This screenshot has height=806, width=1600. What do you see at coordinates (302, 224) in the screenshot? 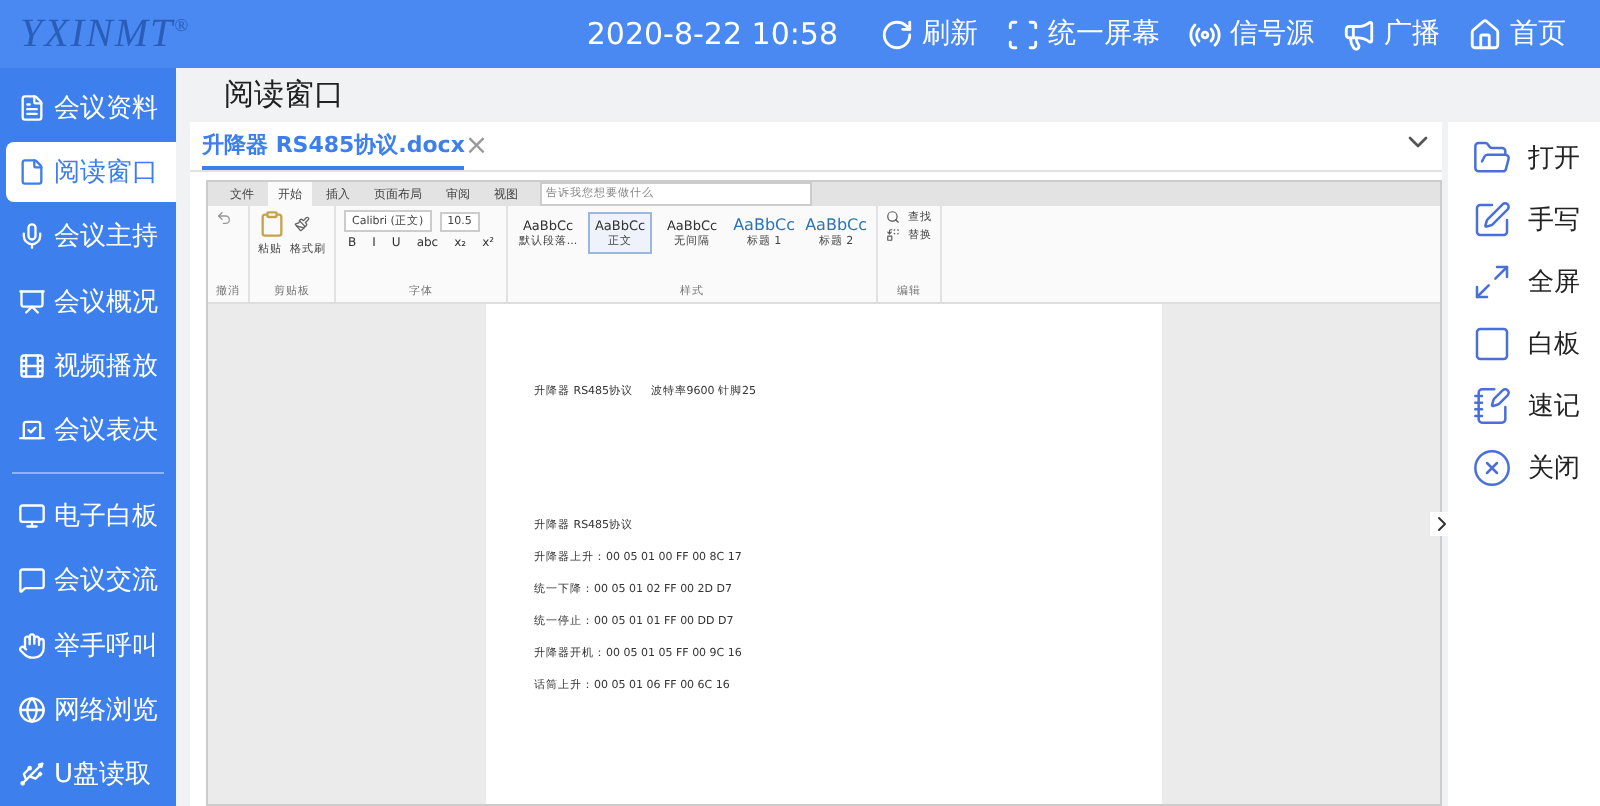
I see `brush-icon` at bounding box center [302, 224].